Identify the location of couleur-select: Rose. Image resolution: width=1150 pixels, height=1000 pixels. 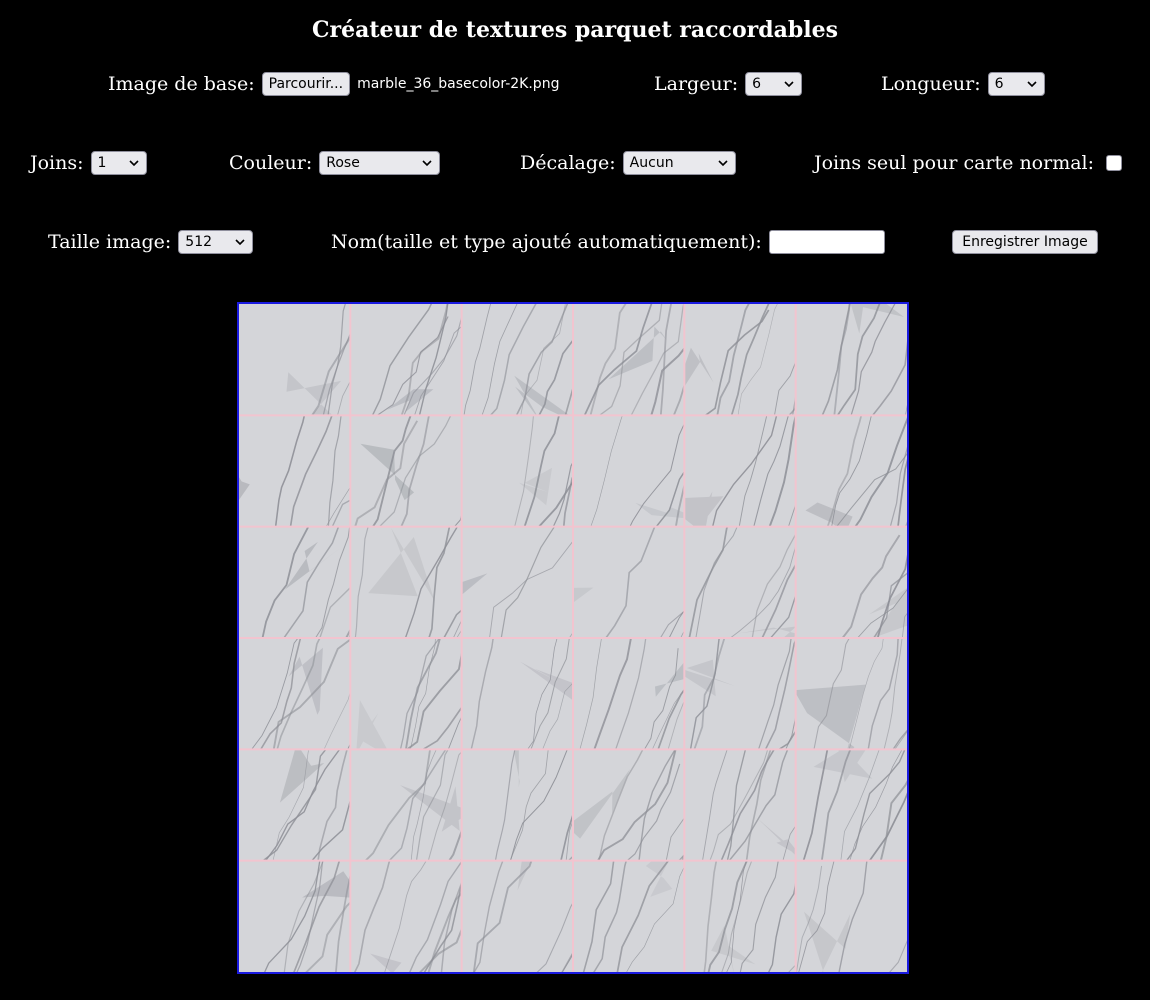
(380, 163).